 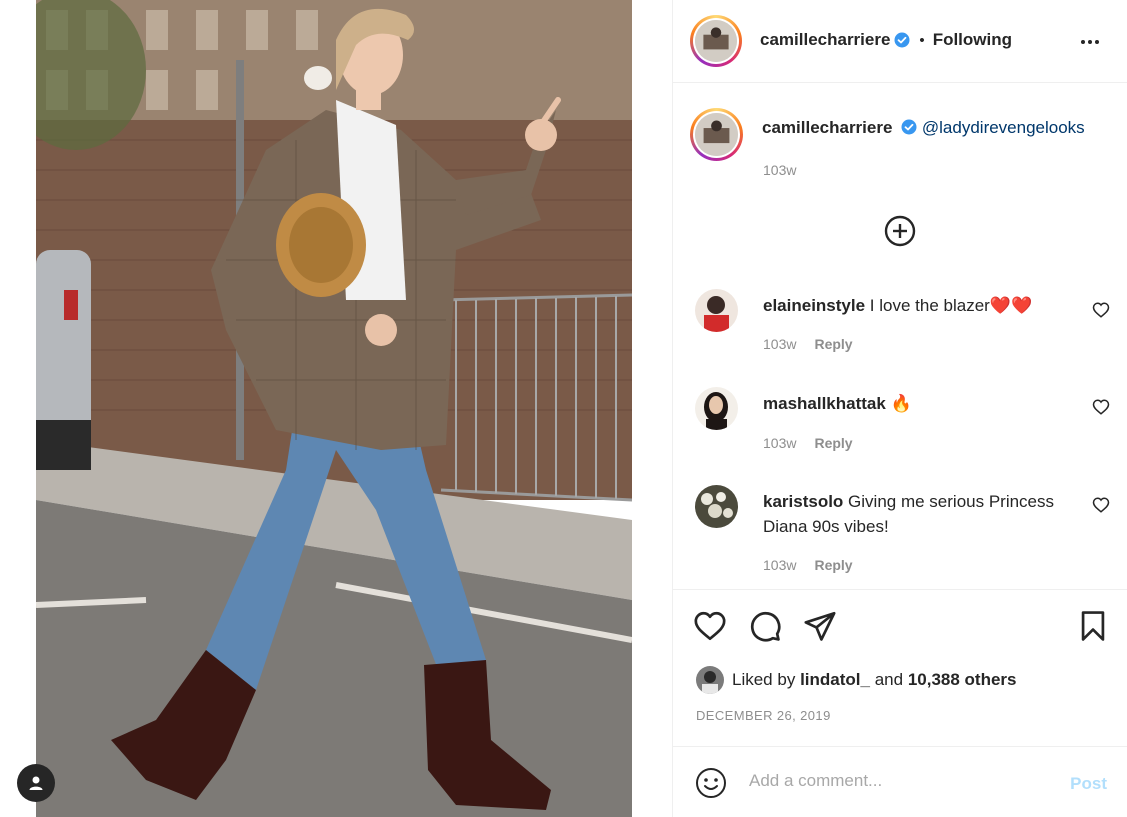 What do you see at coordinates (711, 783) in the screenshot?
I see `smiley-icon` at bounding box center [711, 783].